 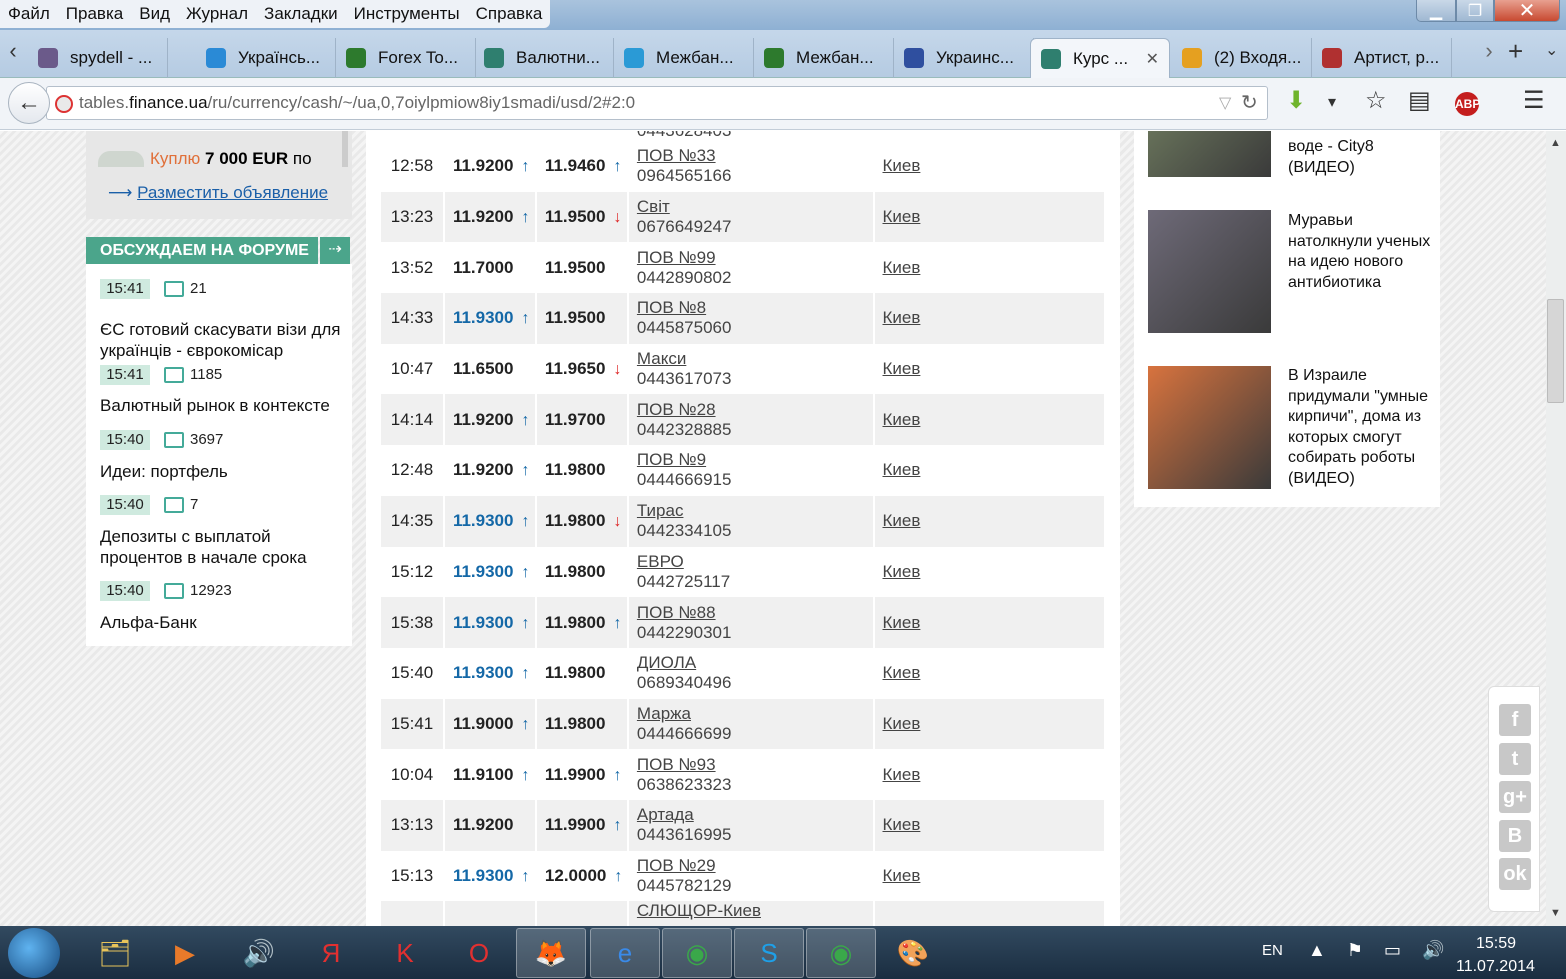 What do you see at coordinates (345, 149) in the screenshot?
I see `ad-scrollbar` at bounding box center [345, 149].